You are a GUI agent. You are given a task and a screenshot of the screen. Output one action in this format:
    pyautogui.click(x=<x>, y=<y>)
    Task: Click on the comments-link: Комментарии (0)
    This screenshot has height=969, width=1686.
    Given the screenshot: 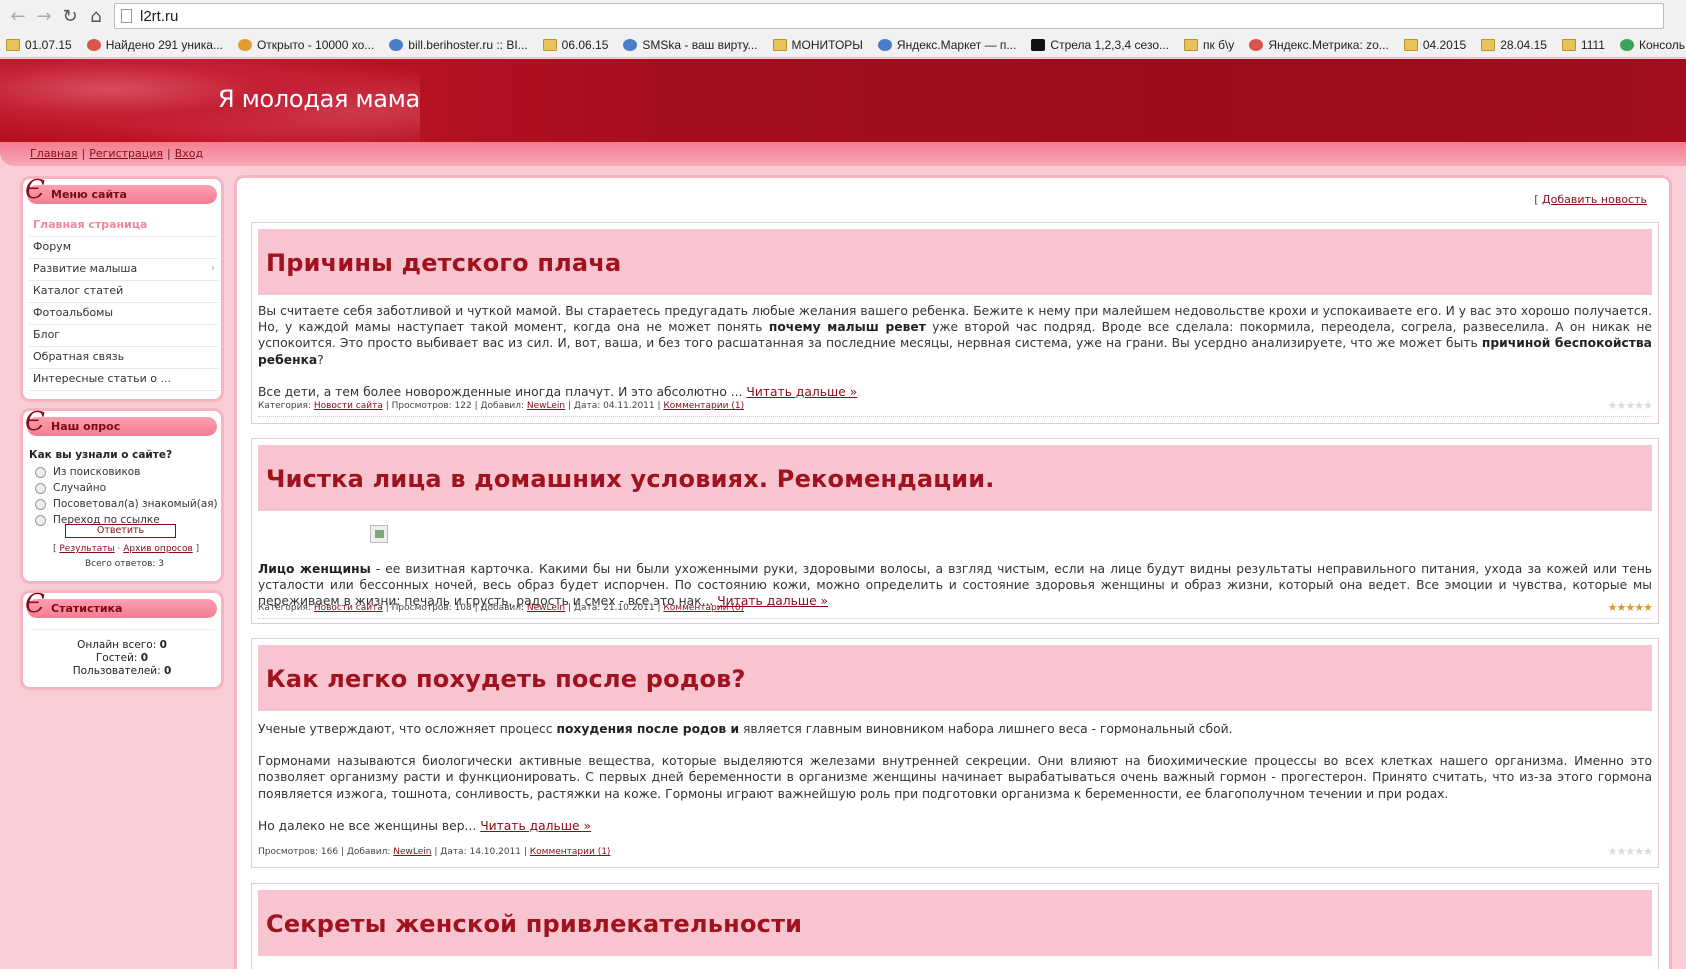 What is the action you would take?
    pyautogui.click(x=703, y=608)
    